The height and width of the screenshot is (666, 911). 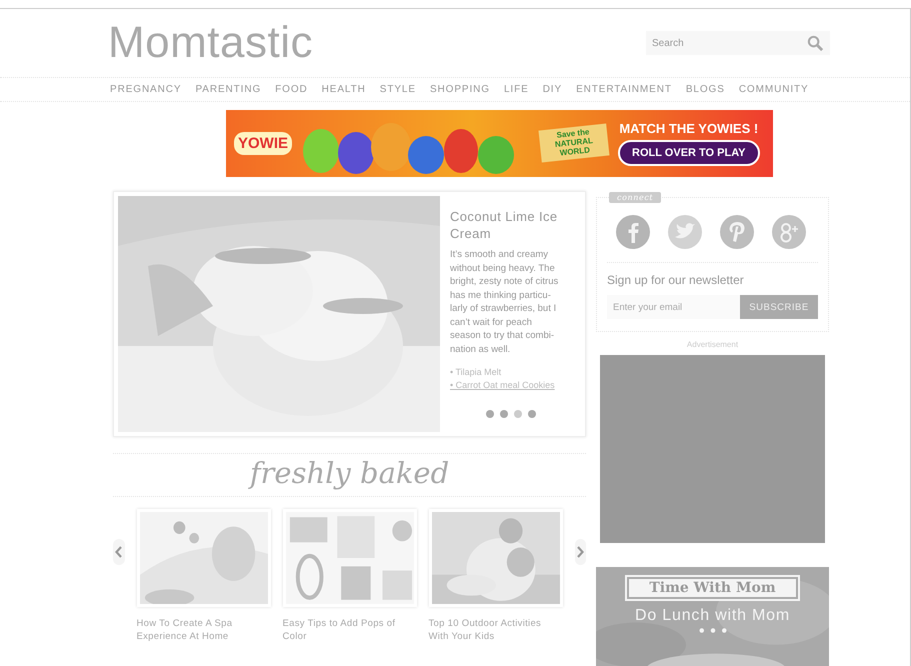 What do you see at coordinates (712, 588) in the screenshot?
I see `ribbon-banner: Time With Mom` at bounding box center [712, 588].